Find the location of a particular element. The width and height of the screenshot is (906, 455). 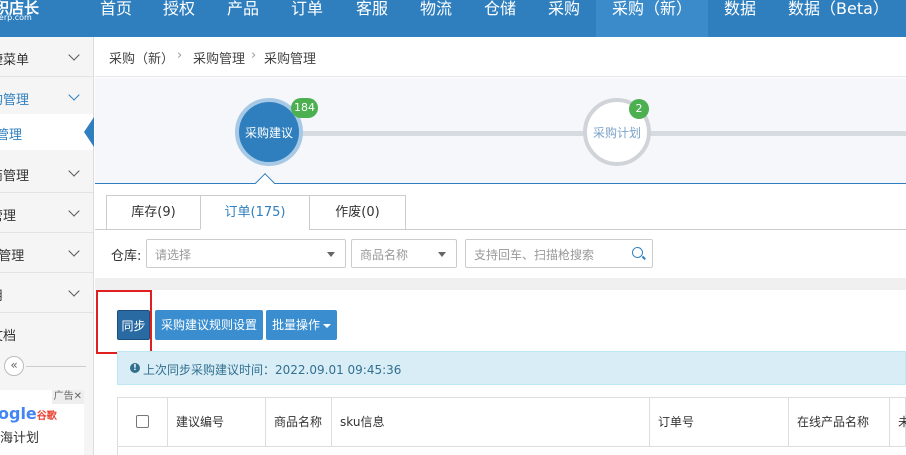

logo: 积店长 oerp.com is located at coordinates (25, 18).